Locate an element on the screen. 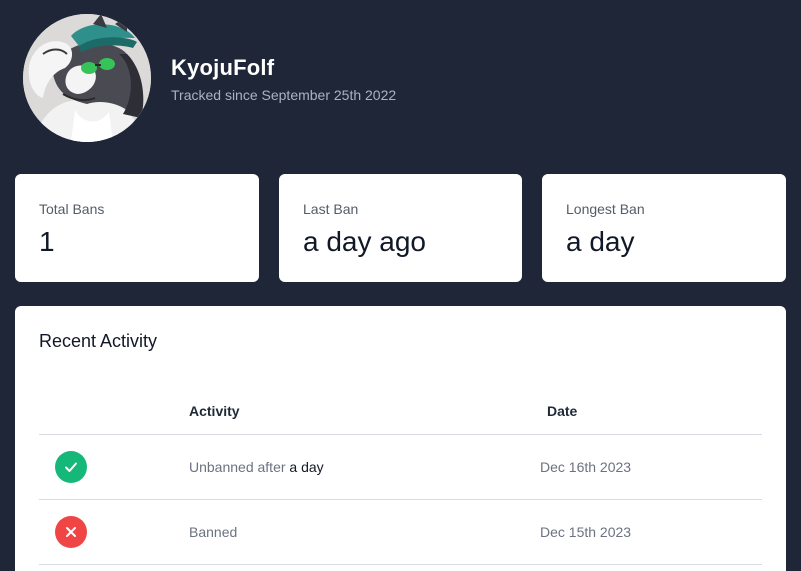 Image resolution: width=801 pixels, height=571 pixels. x-icon is located at coordinates (71, 532).